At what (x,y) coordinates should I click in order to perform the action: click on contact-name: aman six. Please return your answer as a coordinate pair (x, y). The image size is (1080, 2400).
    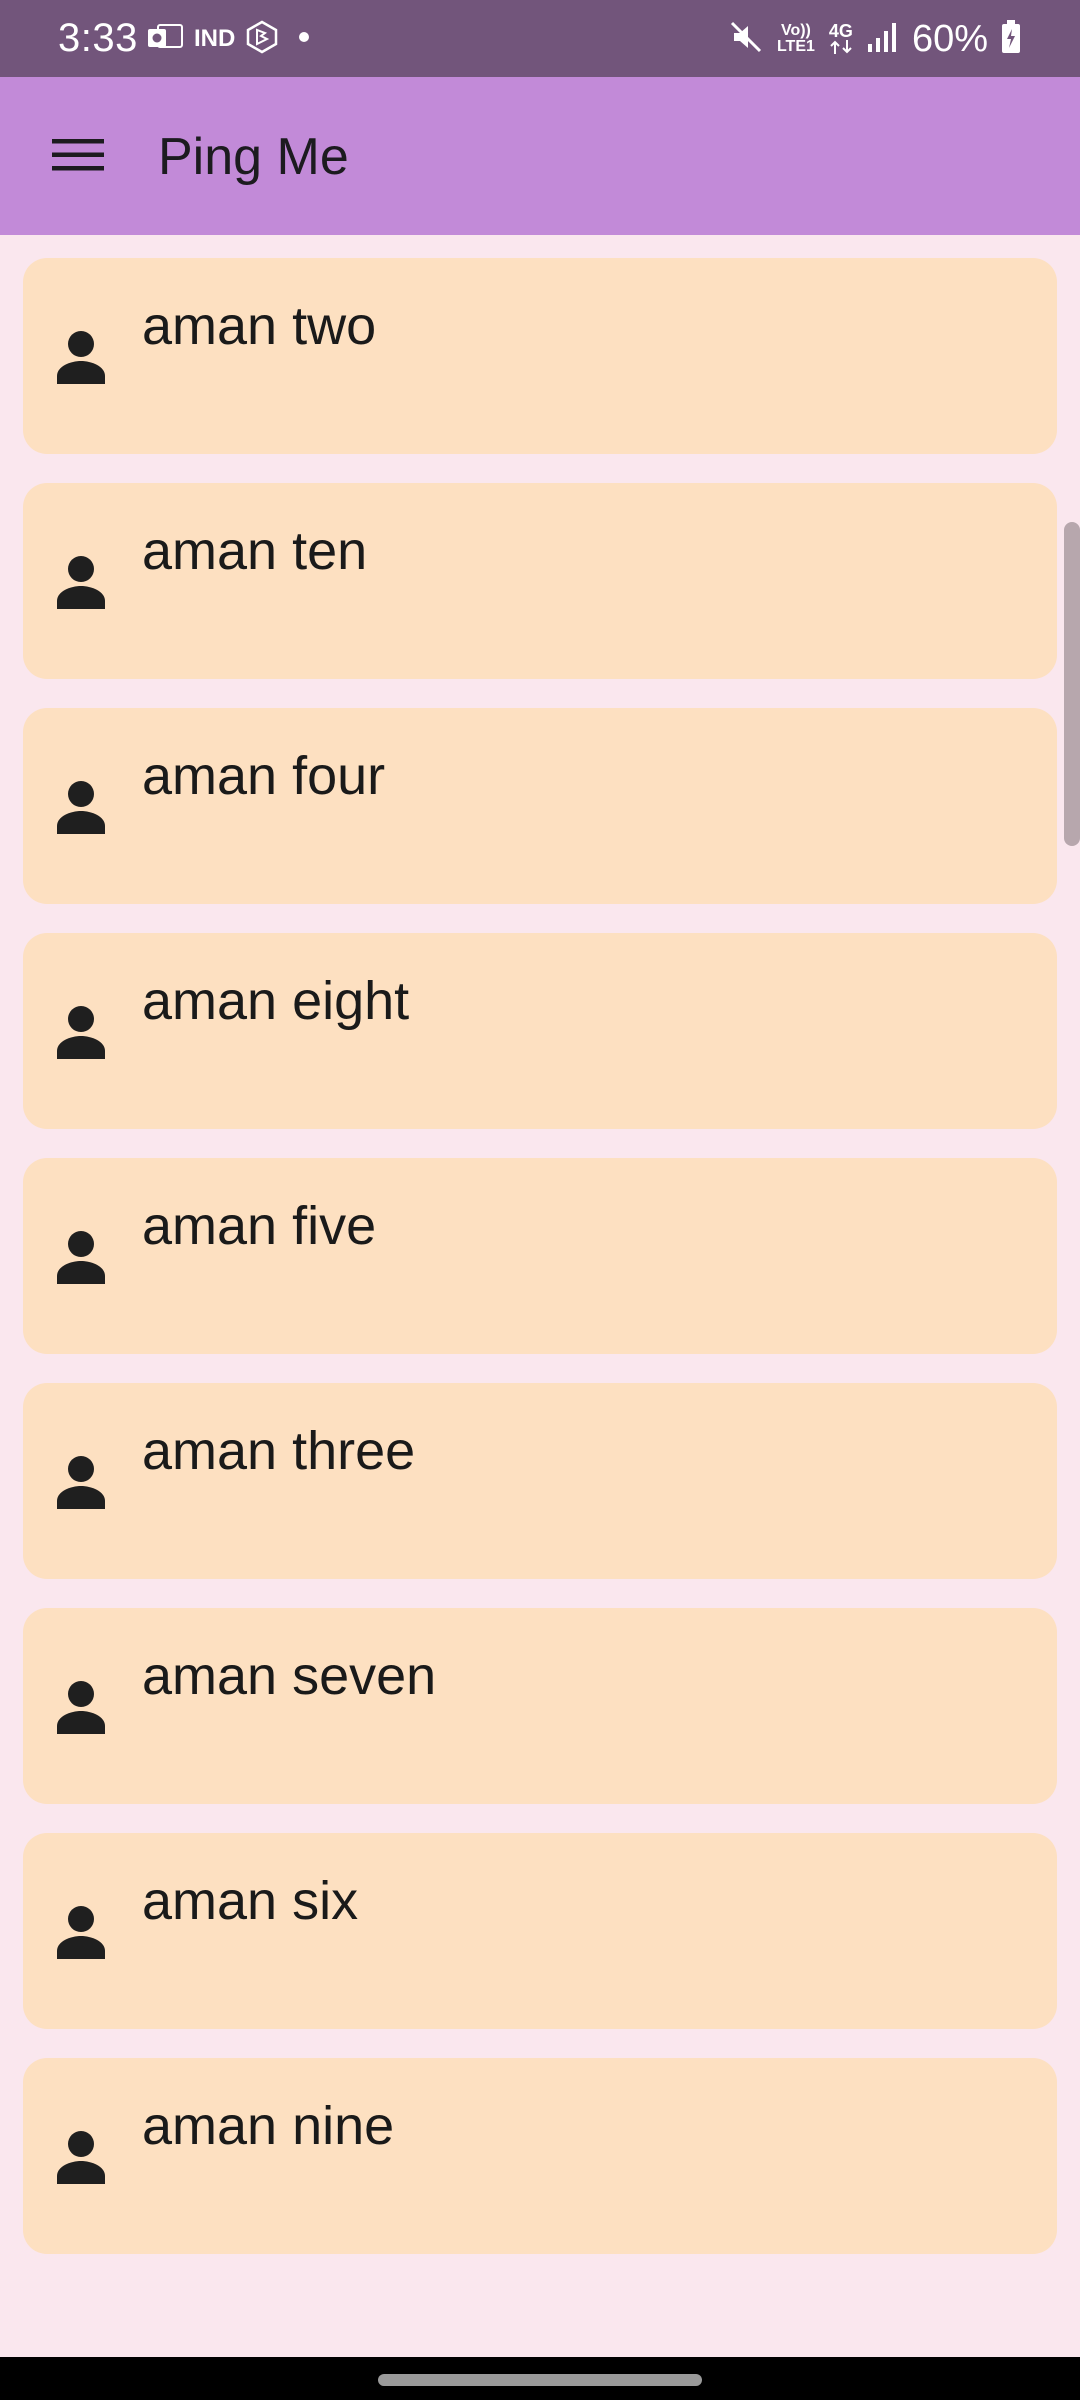
    Looking at the image, I should click on (250, 1901).